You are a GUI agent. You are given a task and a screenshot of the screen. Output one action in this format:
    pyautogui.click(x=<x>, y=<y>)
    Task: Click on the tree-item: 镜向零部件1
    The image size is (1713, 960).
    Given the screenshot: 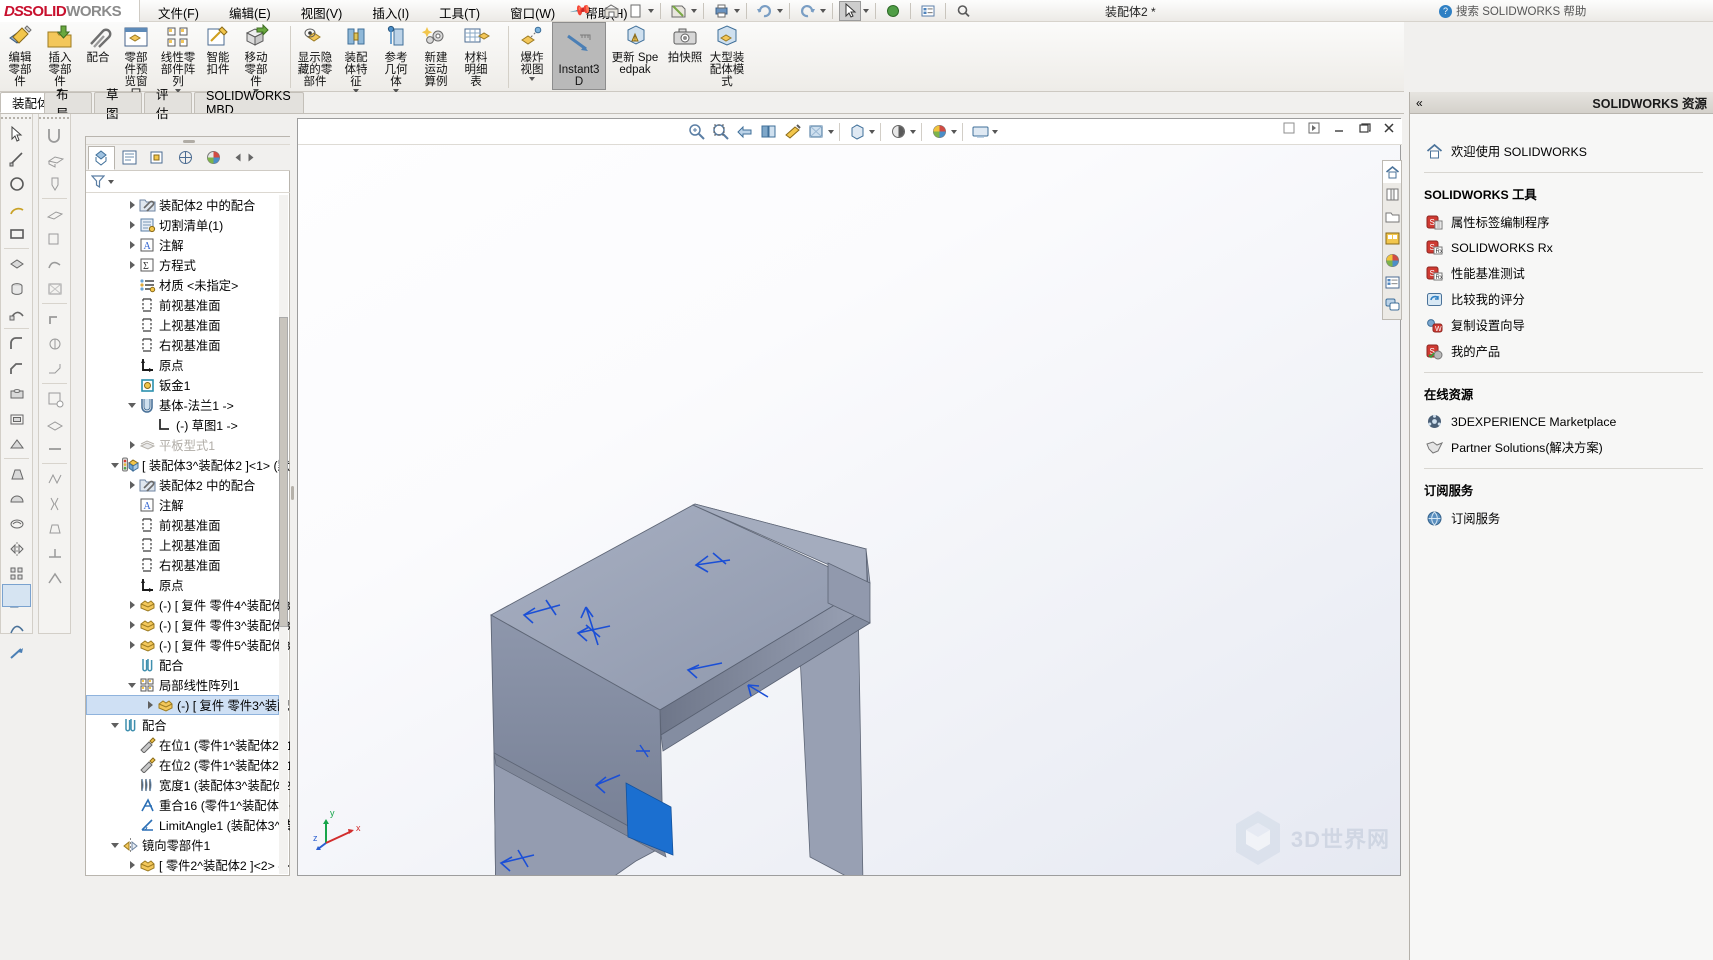 What is the action you would take?
    pyautogui.click(x=188, y=845)
    